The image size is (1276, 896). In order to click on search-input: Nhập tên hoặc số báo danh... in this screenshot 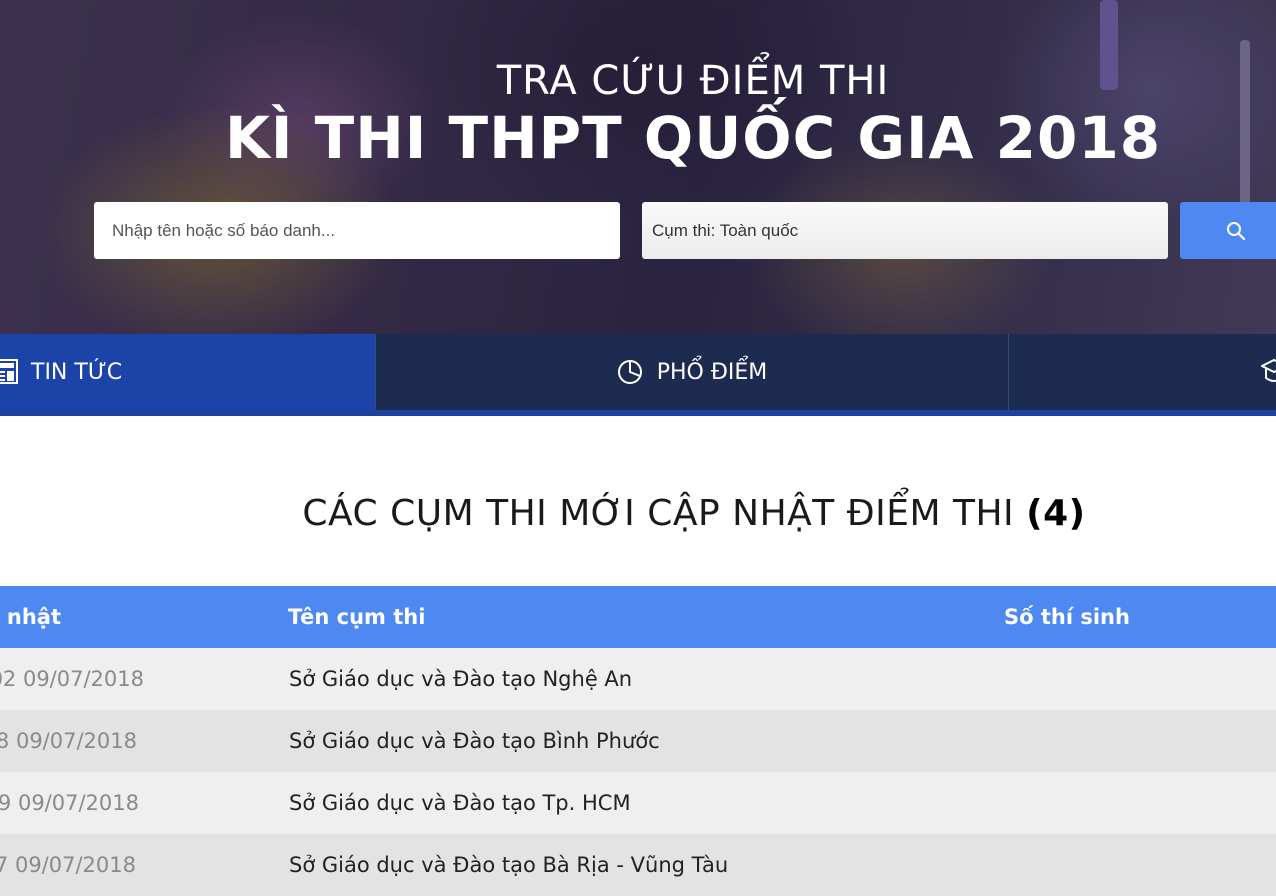, I will do `click(357, 230)`.